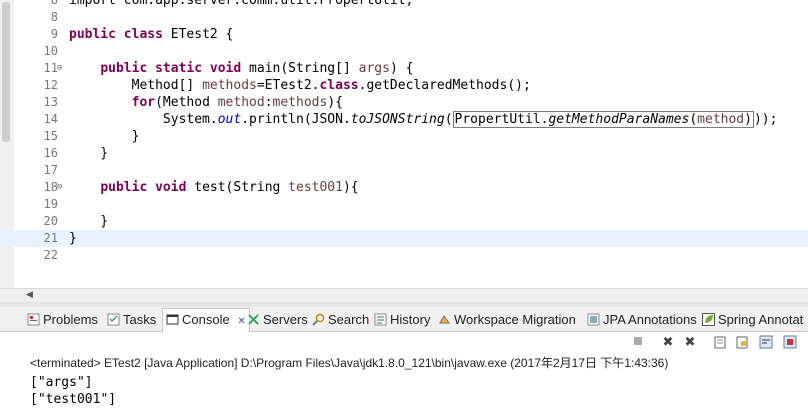 The image size is (808, 420). Describe the element at coordinates (638, 343) in the screenshot. I see `terminate-icon` at that location.